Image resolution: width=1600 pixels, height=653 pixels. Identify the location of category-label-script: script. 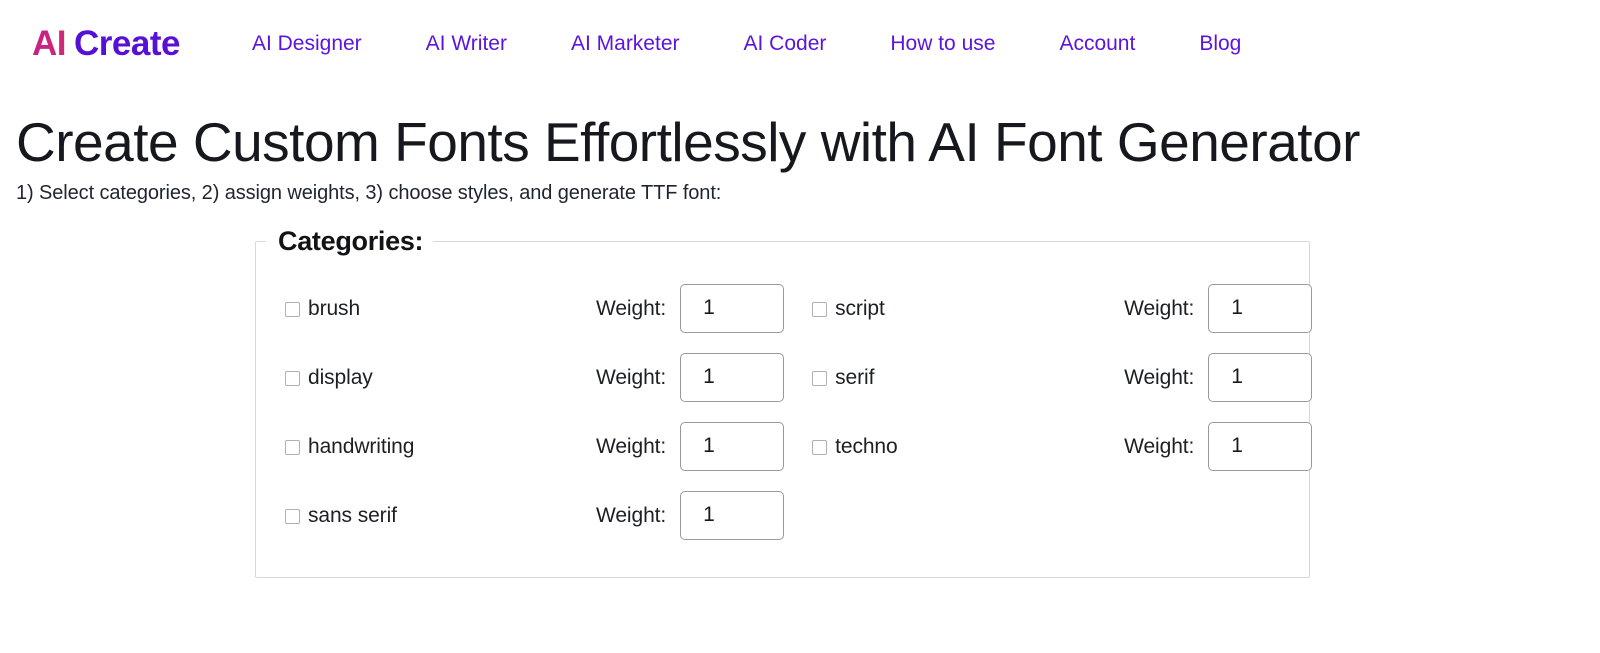
(860, 308).